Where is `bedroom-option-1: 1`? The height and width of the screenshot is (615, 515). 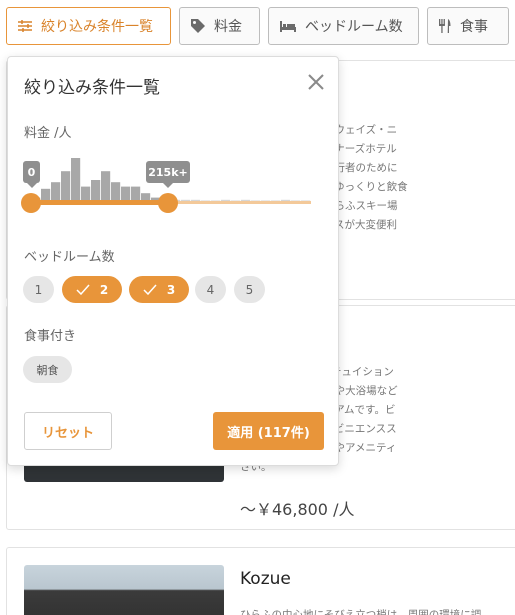 bedroom-option-1: 1 is located at coordinates (38, 289).